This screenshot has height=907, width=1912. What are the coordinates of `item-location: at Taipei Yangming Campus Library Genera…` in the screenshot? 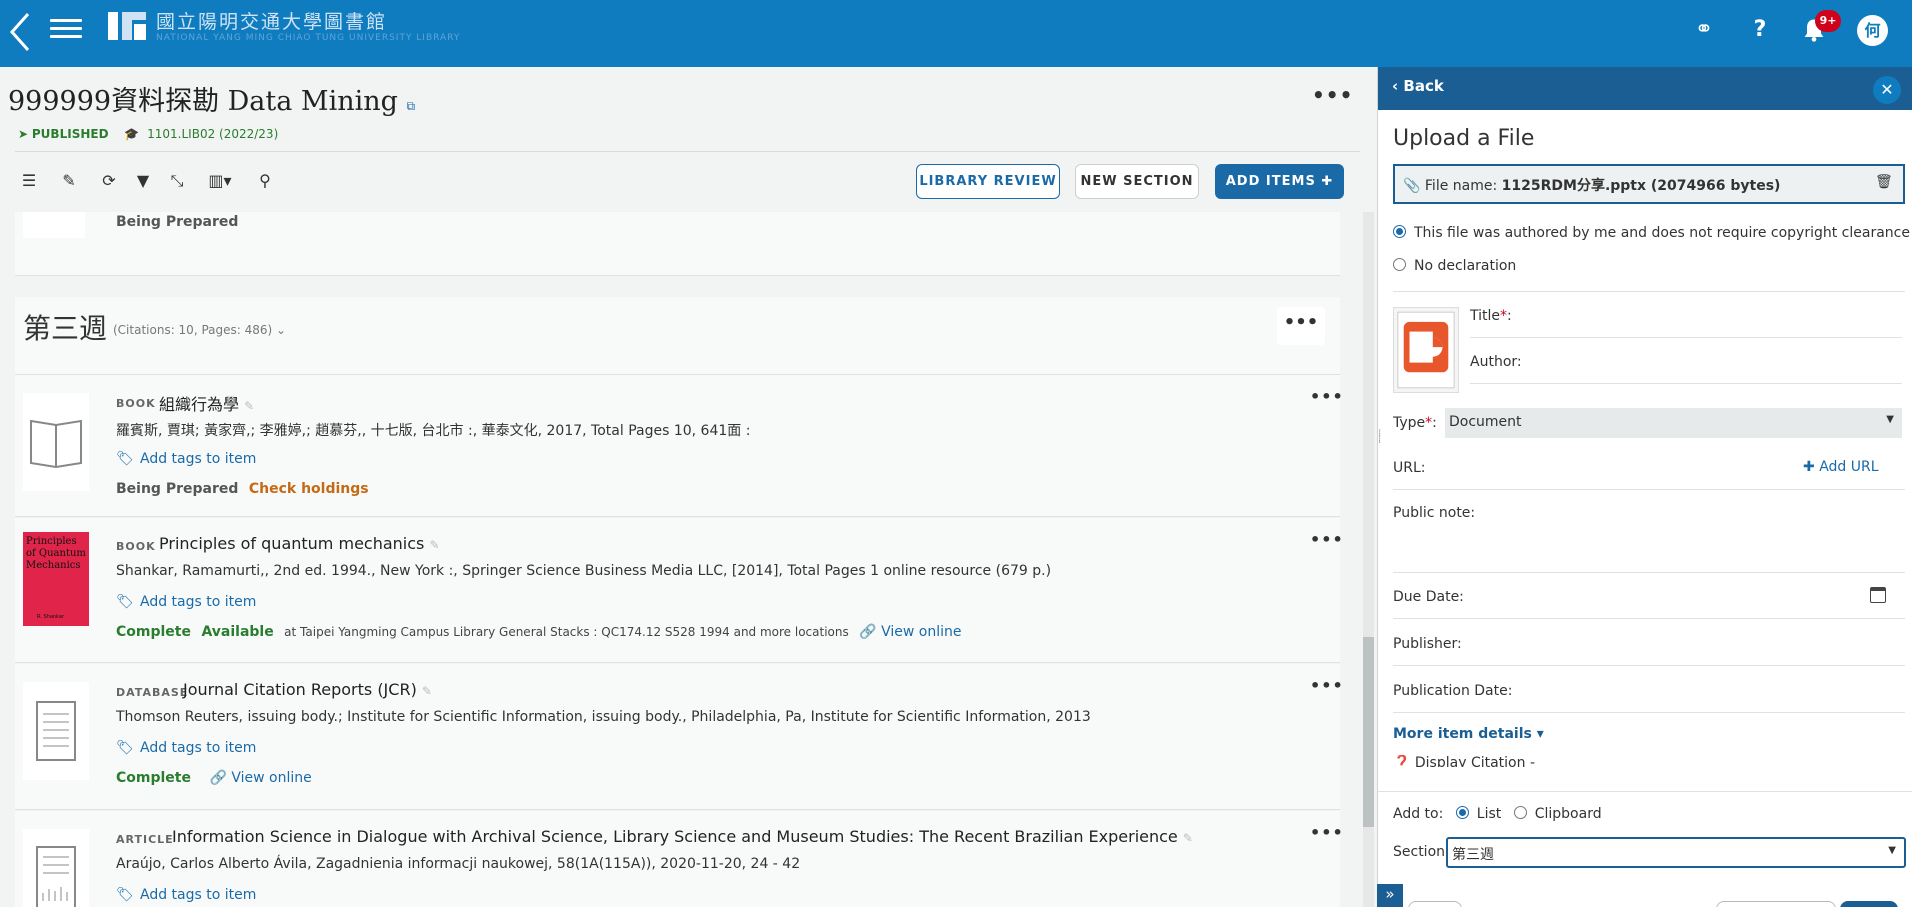 It's located at (566, 632).